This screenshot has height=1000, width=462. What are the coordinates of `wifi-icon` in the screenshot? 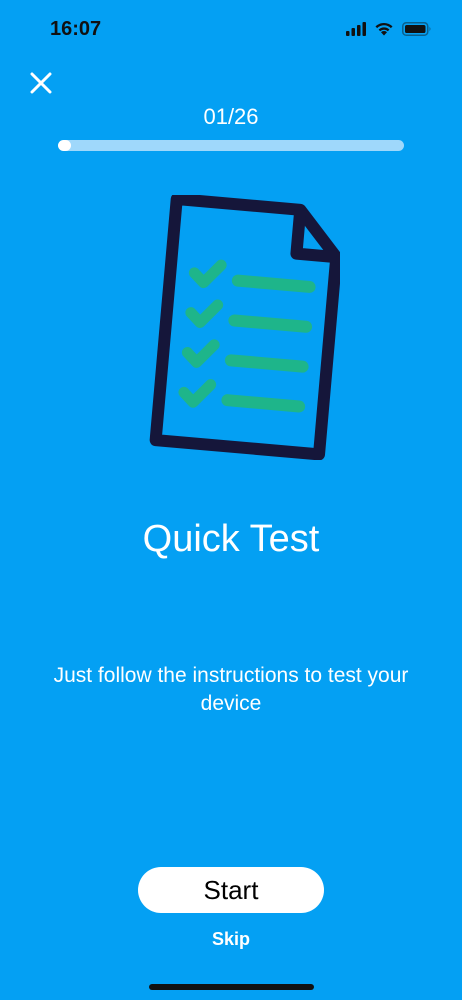 It's located at (384, 29).